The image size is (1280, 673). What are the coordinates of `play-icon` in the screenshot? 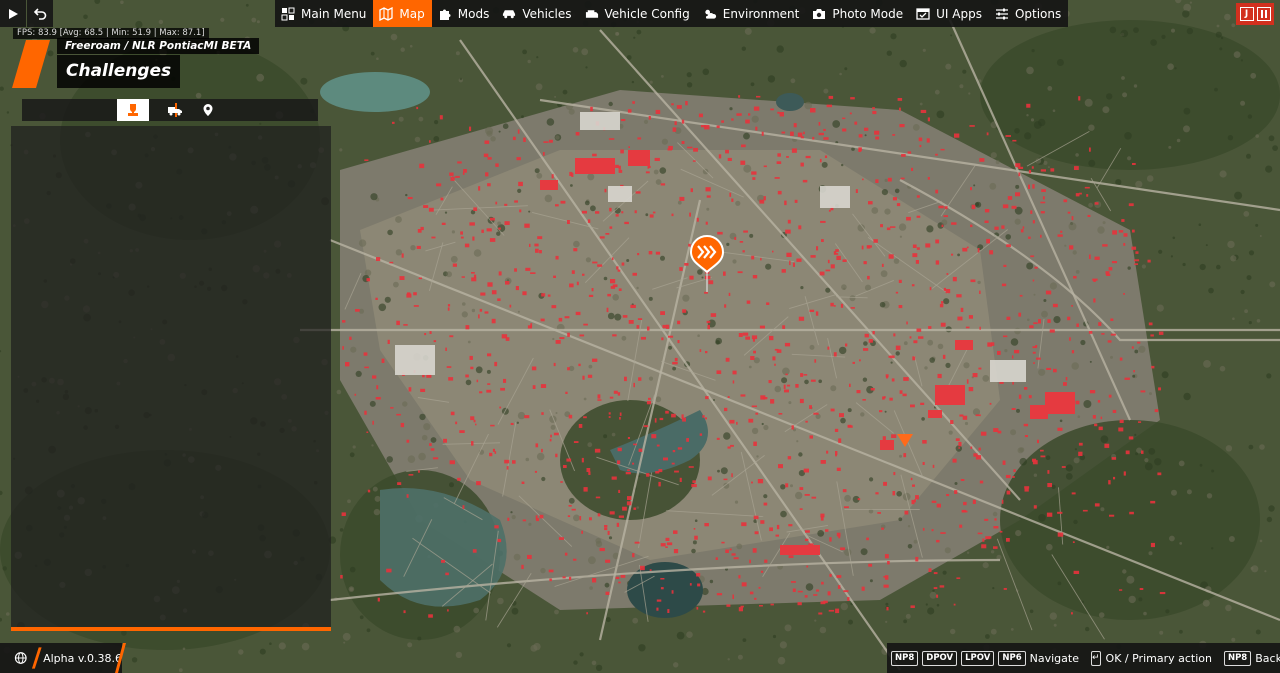 It's located at (13, 13).